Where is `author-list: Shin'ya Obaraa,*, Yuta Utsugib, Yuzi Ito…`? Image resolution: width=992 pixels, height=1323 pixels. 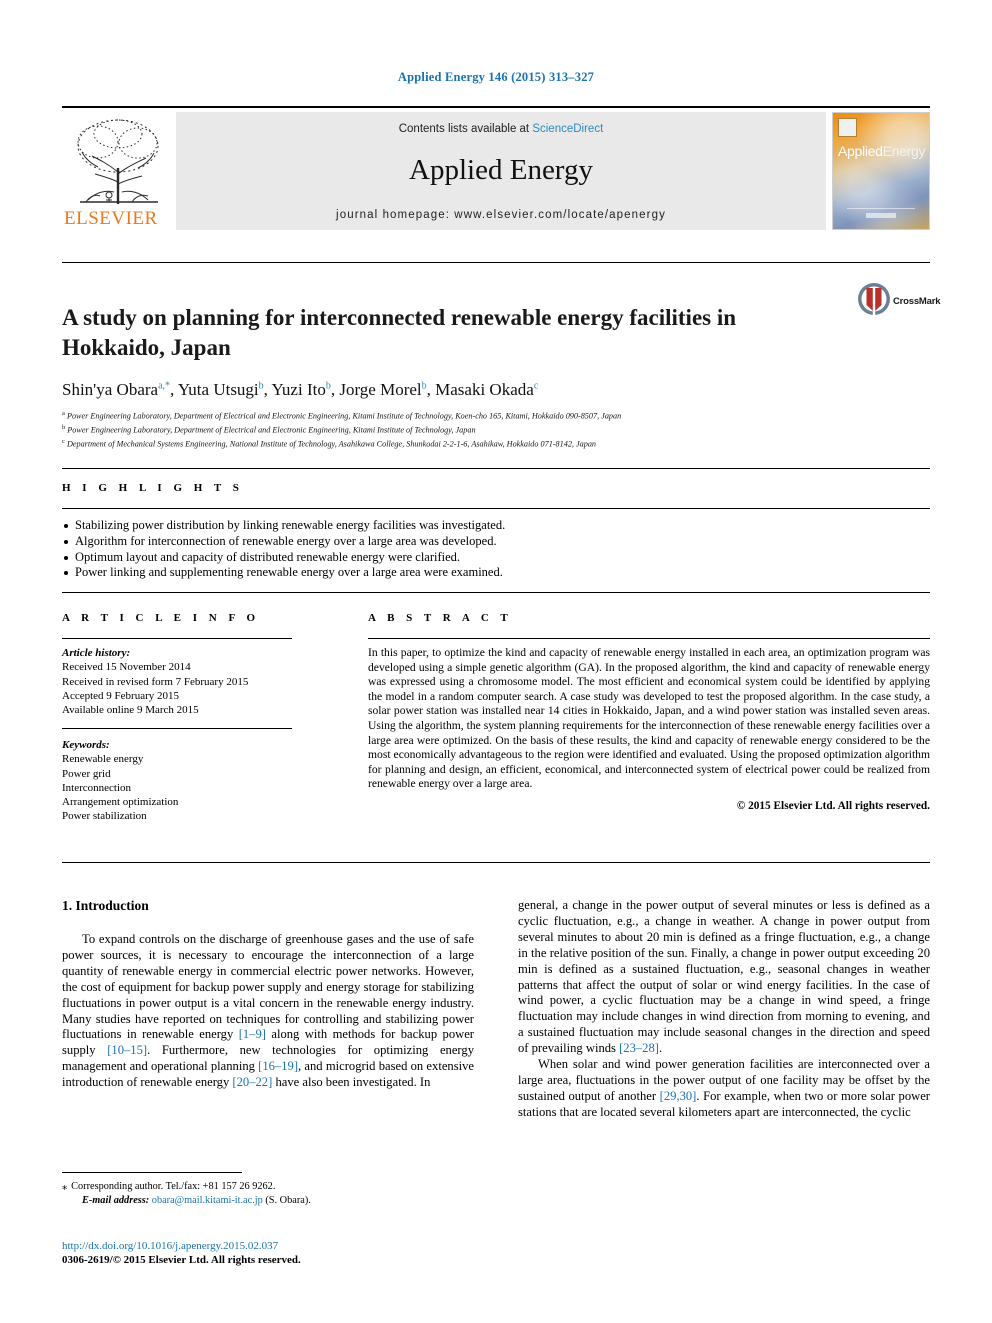 author-list: Shin'ya Obaraa,*, Yuta Utsugib, Yuzi Ito… is located at coordinates (492, 390).